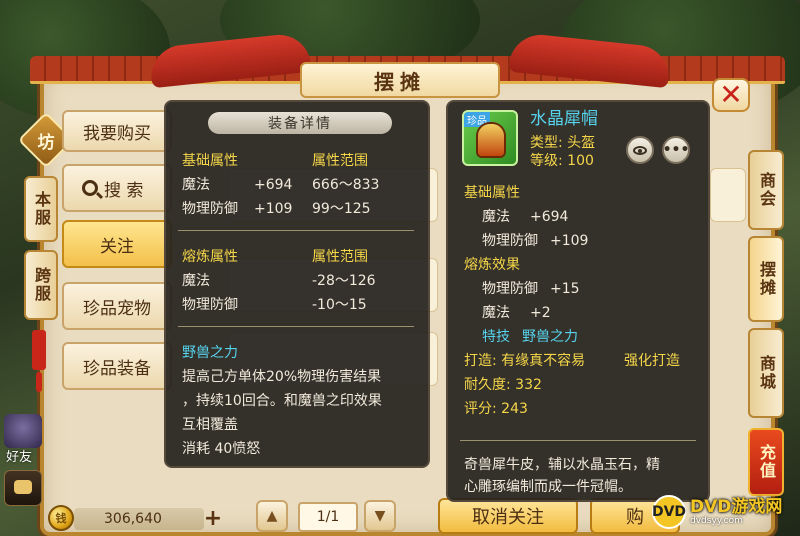  I want to click on tab-recharge: 充值, so click(766, 462).